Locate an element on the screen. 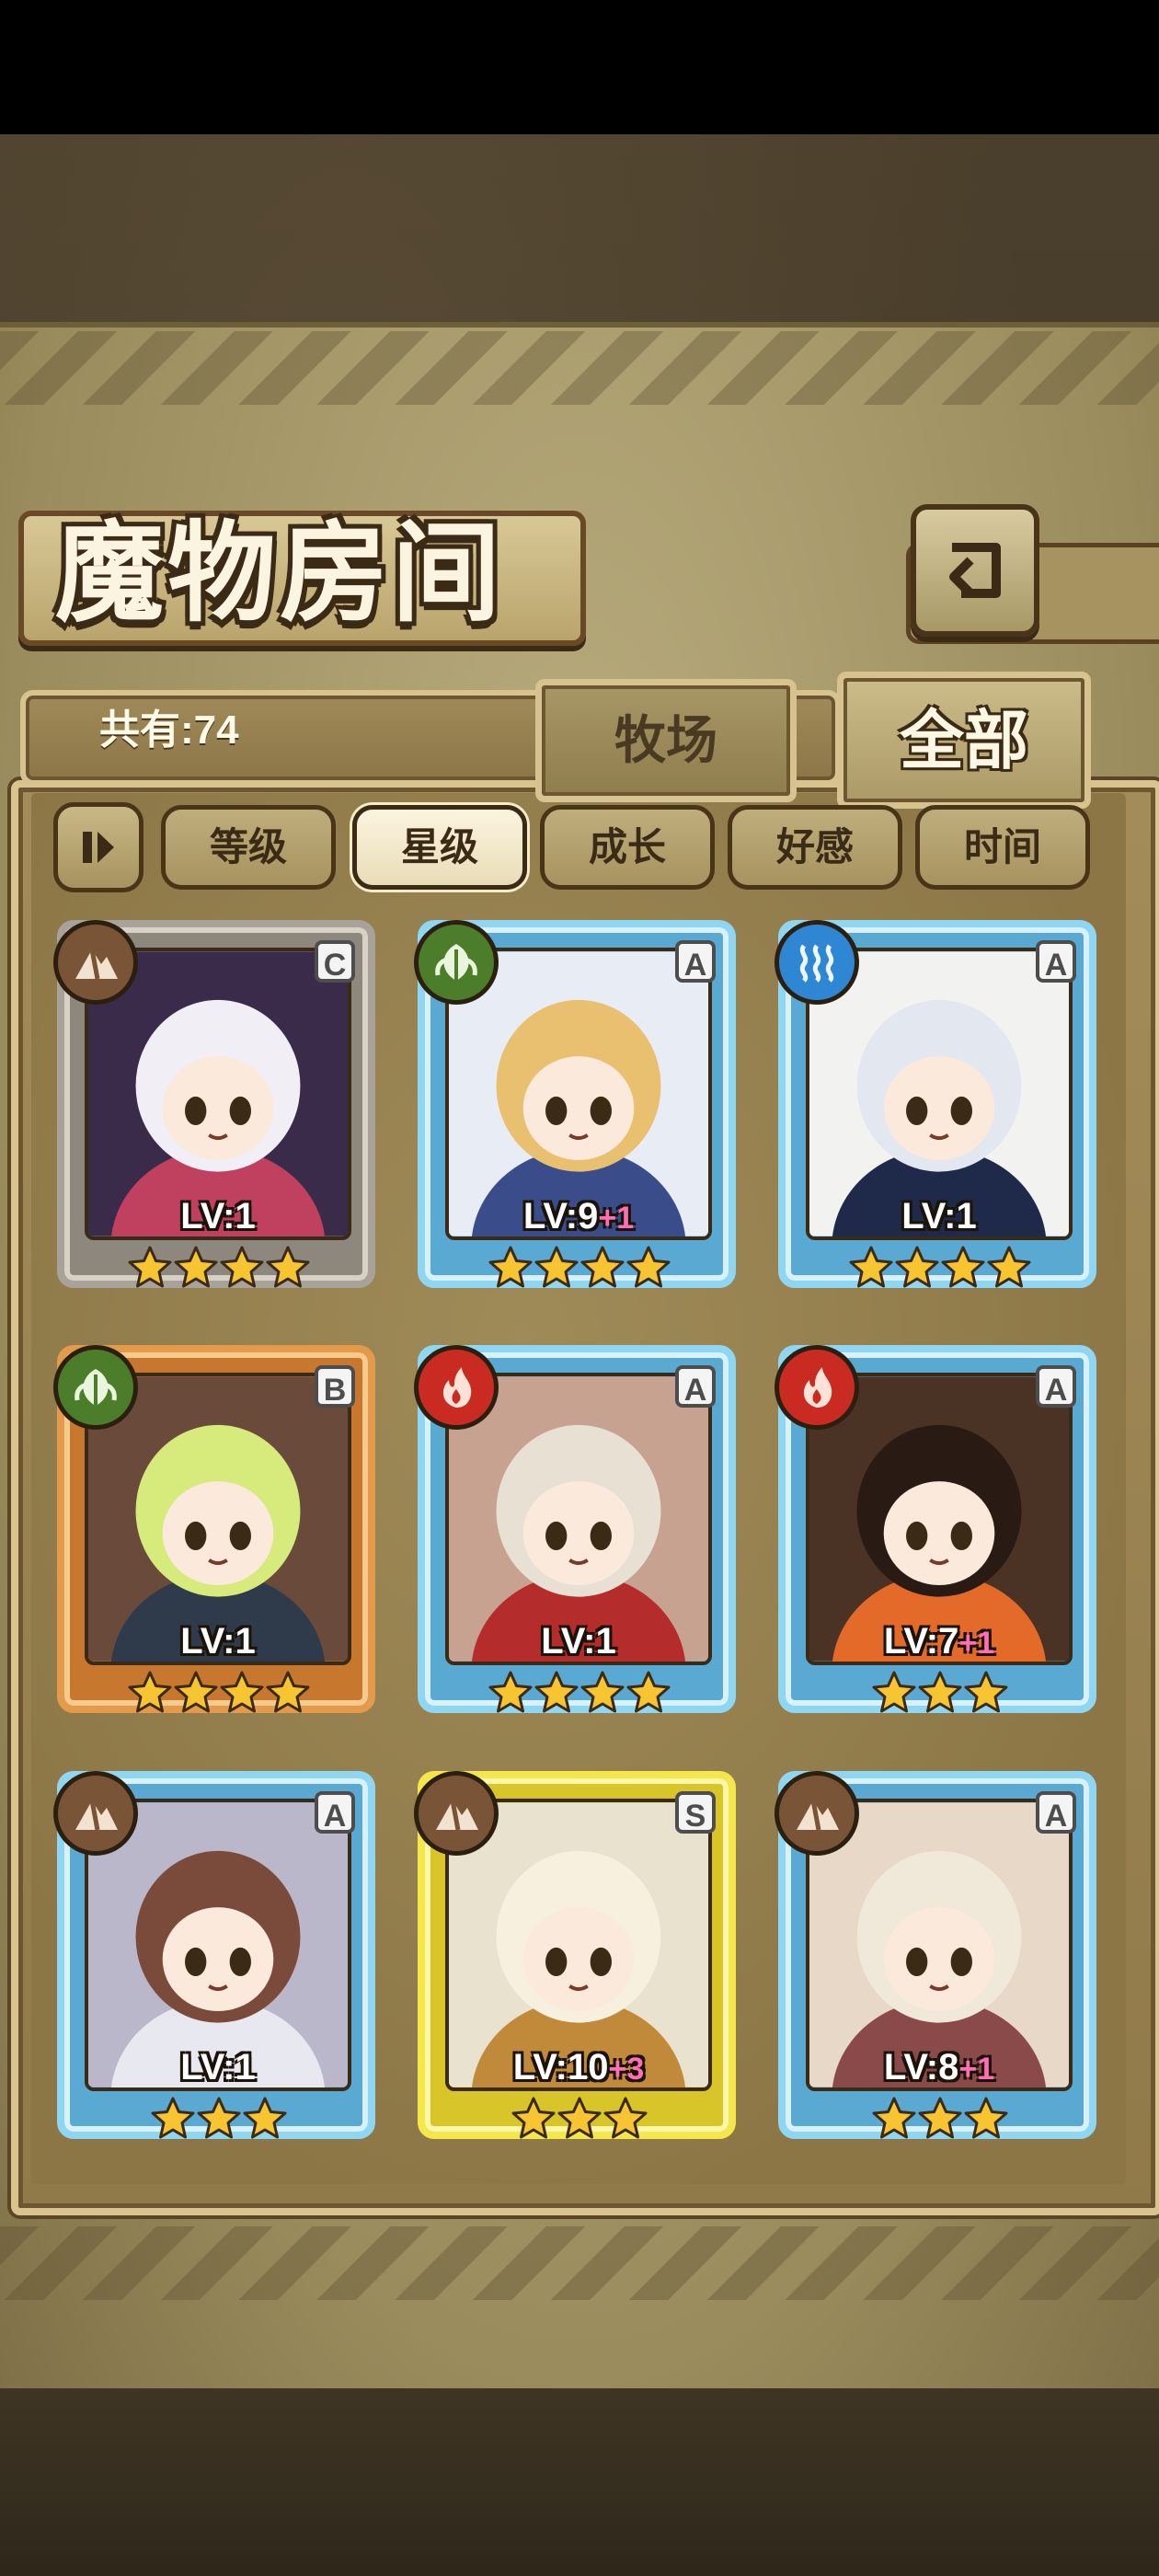 This screenshot has height=2576, width=1159. monster-card: A LV:7+1 is located at coordinates (940, 1538).